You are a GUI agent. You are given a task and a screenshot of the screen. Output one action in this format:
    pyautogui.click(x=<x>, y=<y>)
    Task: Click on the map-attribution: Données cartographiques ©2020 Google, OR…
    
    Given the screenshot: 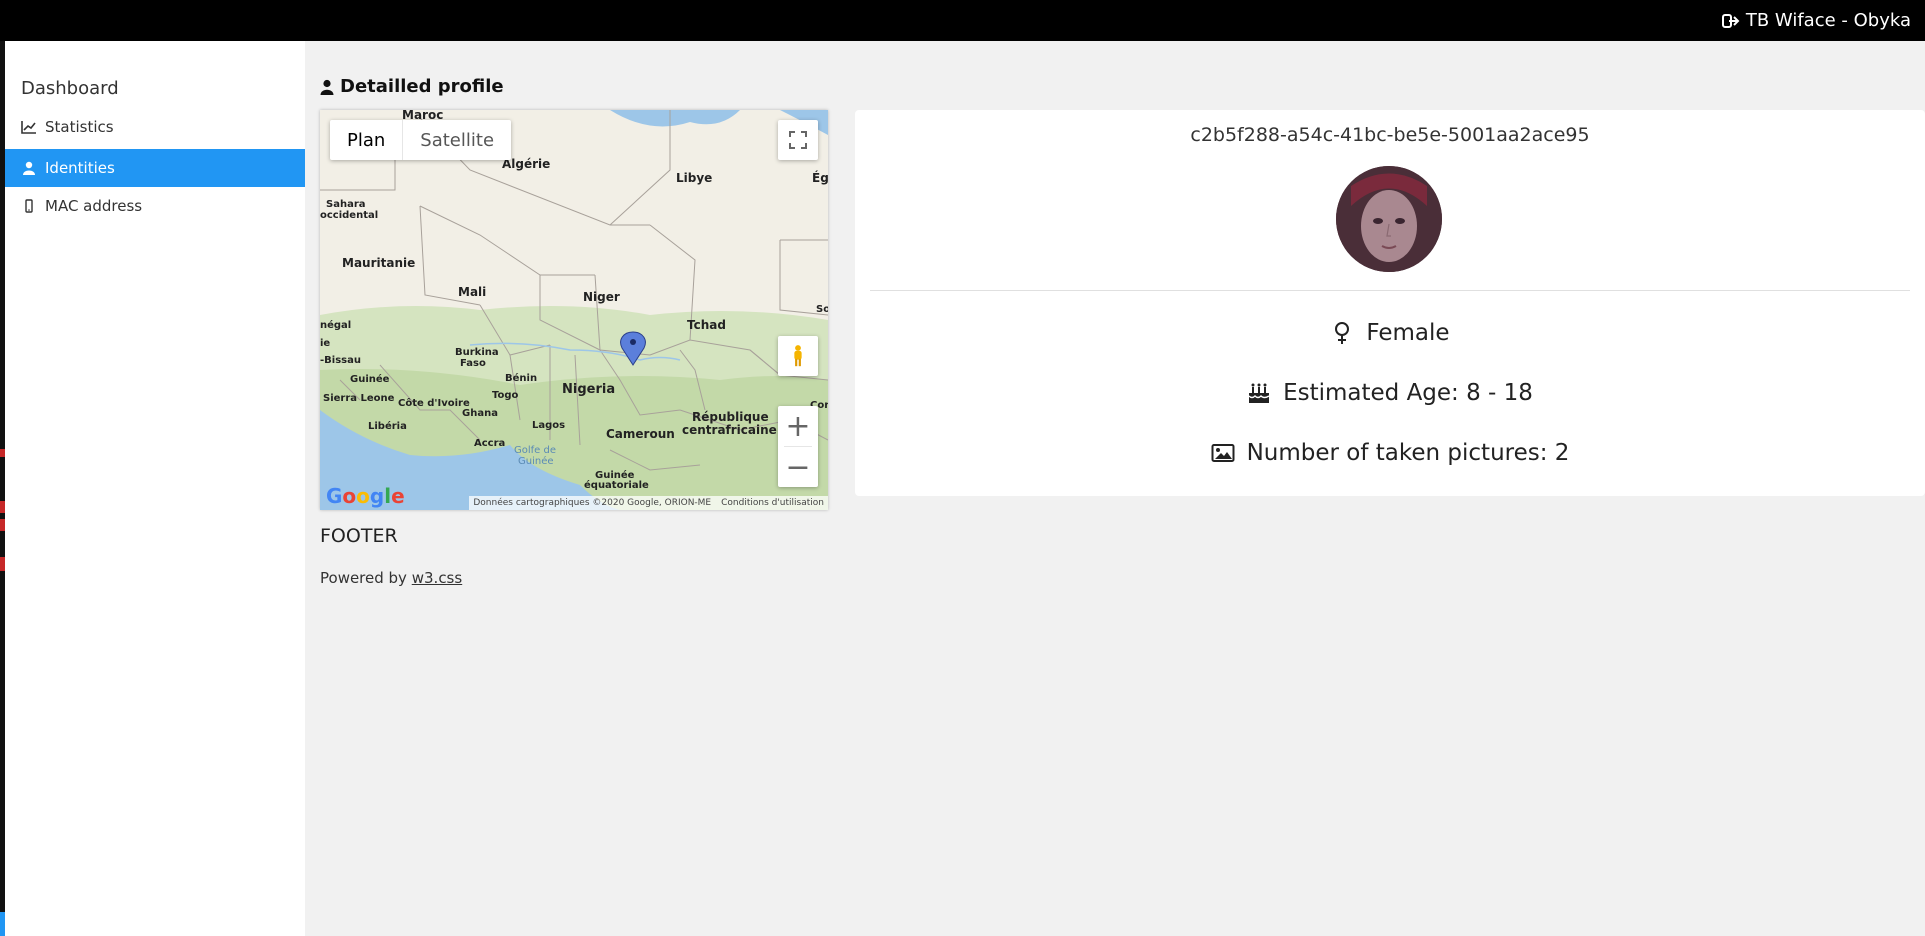 What is the action you would take?
    pyautogui.click(x=648, y=503)
    